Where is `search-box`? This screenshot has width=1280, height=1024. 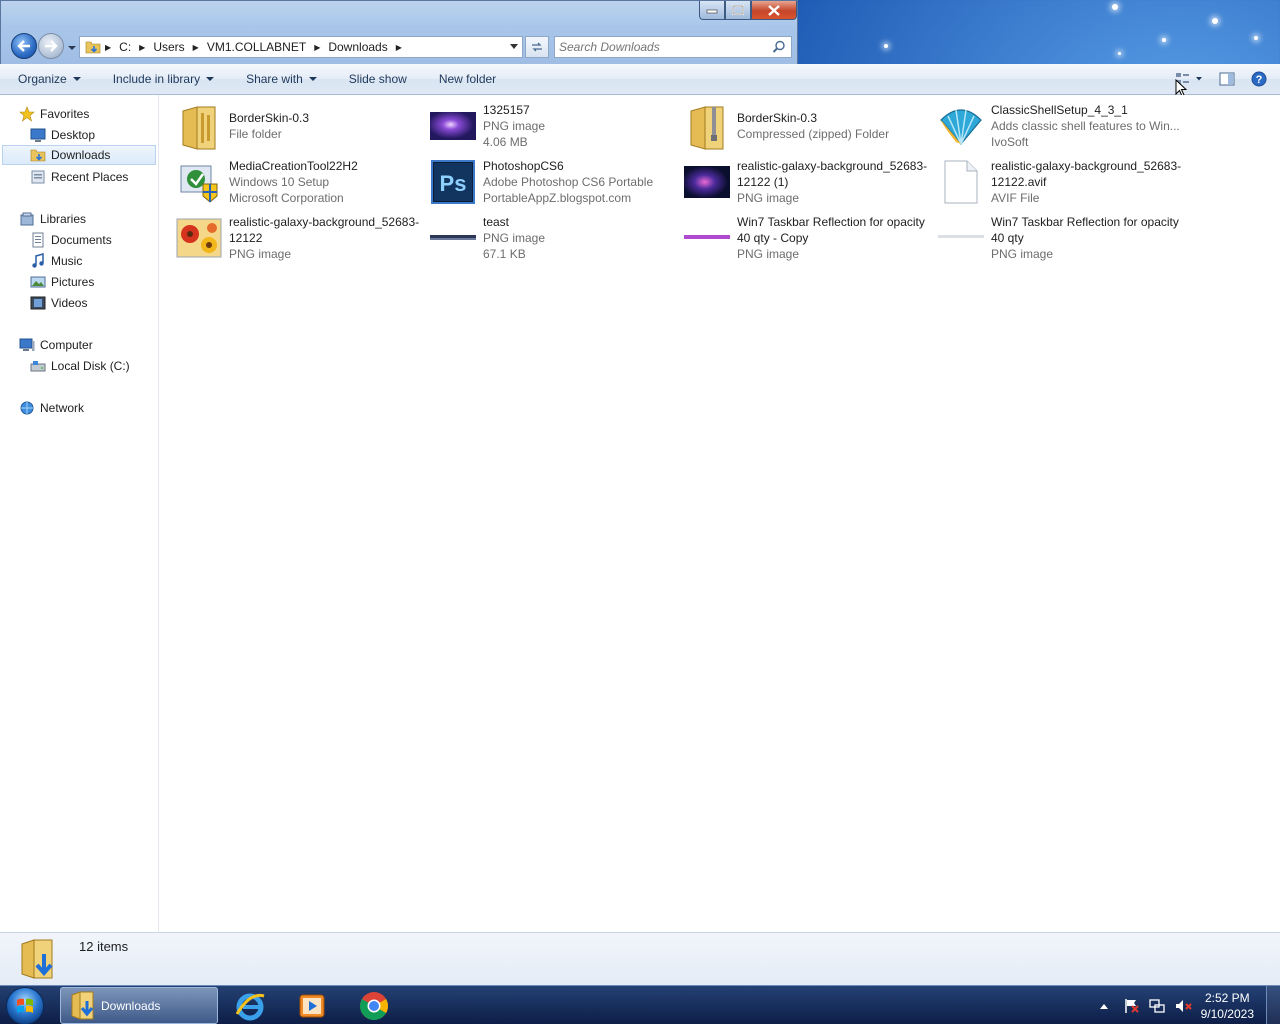
search-box is located at coordinates (673, 47).